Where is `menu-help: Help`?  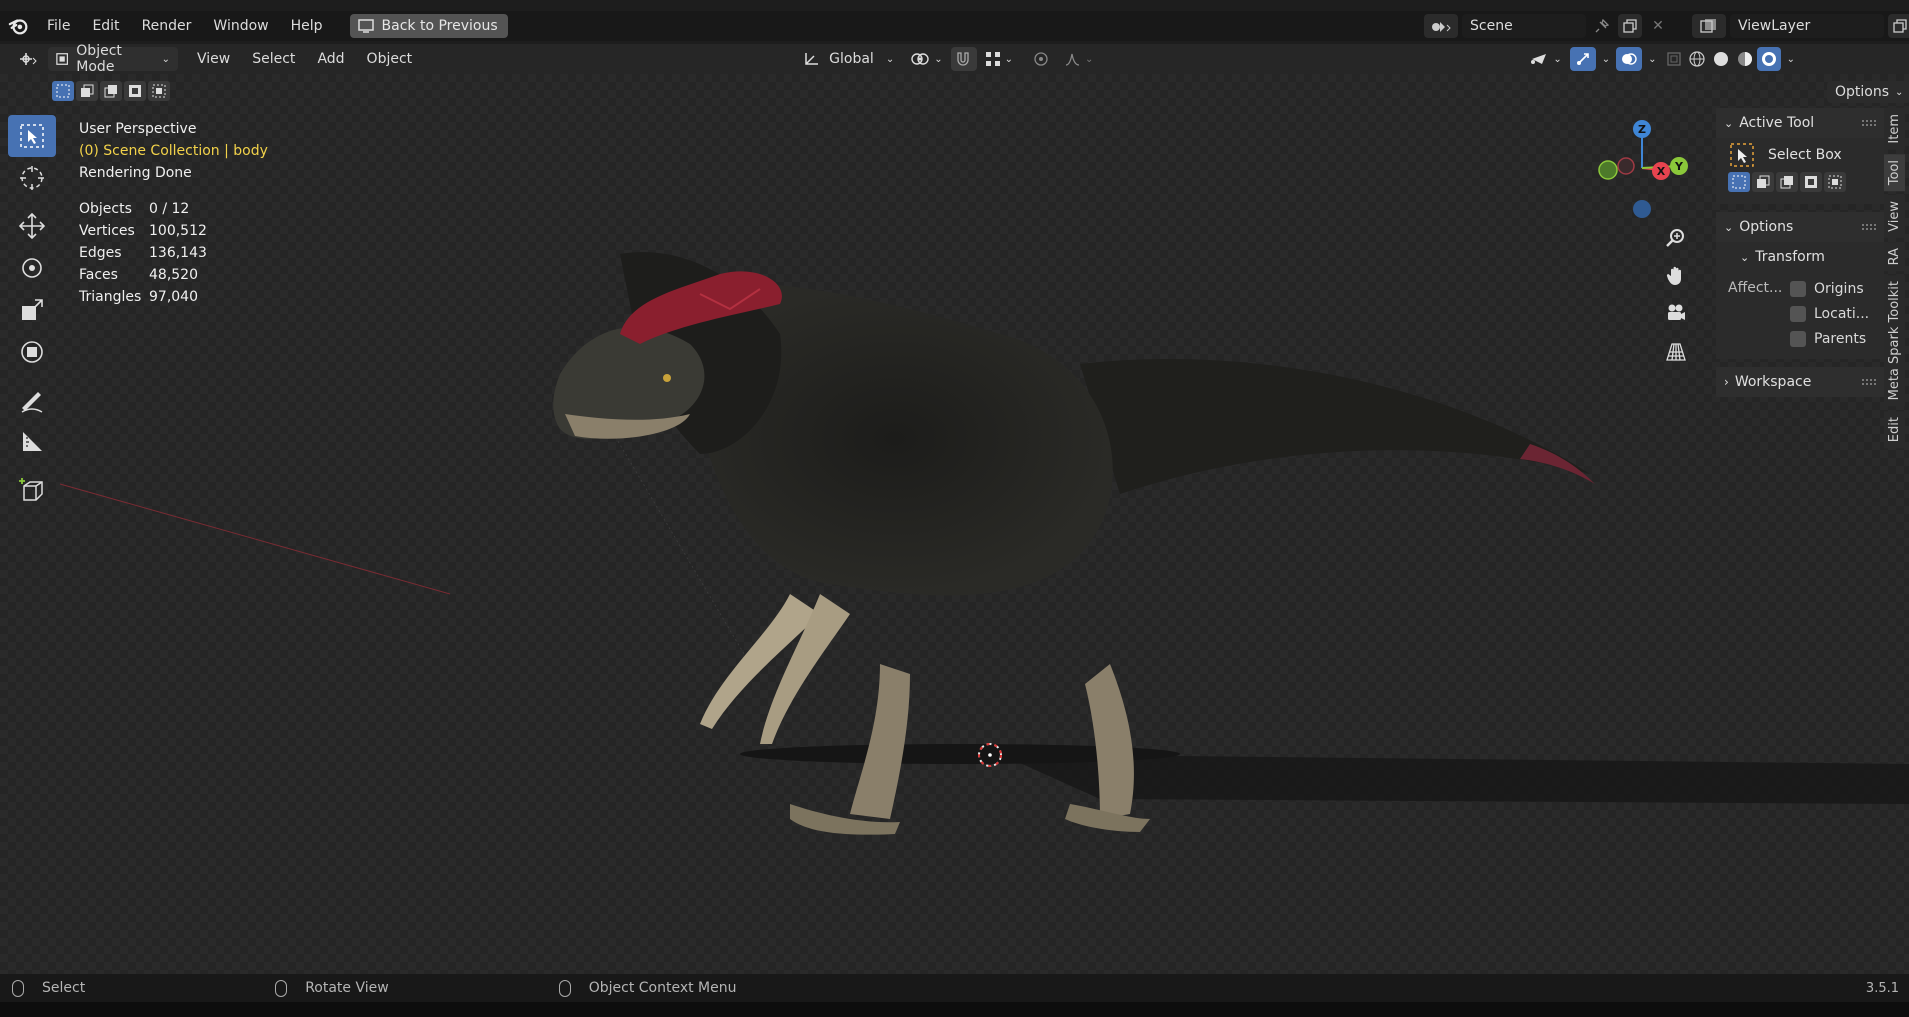
menu-help: Help is located at coordinates (307, 26).